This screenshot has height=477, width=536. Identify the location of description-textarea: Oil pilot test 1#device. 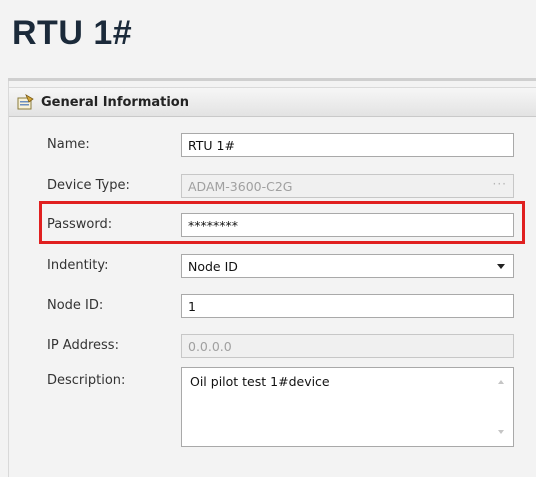
(347, 407).